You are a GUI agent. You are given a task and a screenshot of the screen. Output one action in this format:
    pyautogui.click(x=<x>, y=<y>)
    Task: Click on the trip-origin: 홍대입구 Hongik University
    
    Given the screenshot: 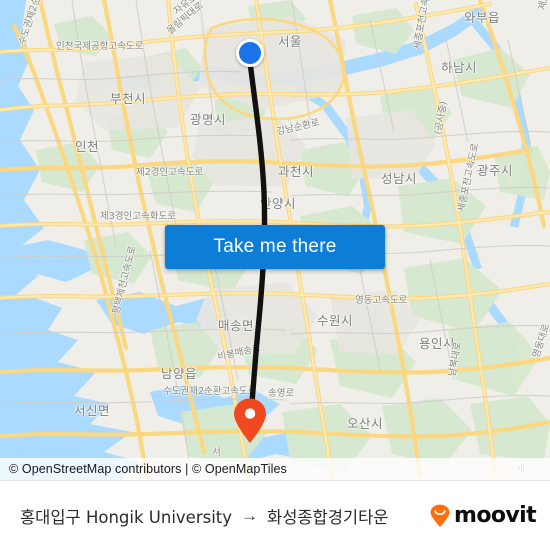 What is the action you would take?
    pyautogui.click(x=126, y=517)
    